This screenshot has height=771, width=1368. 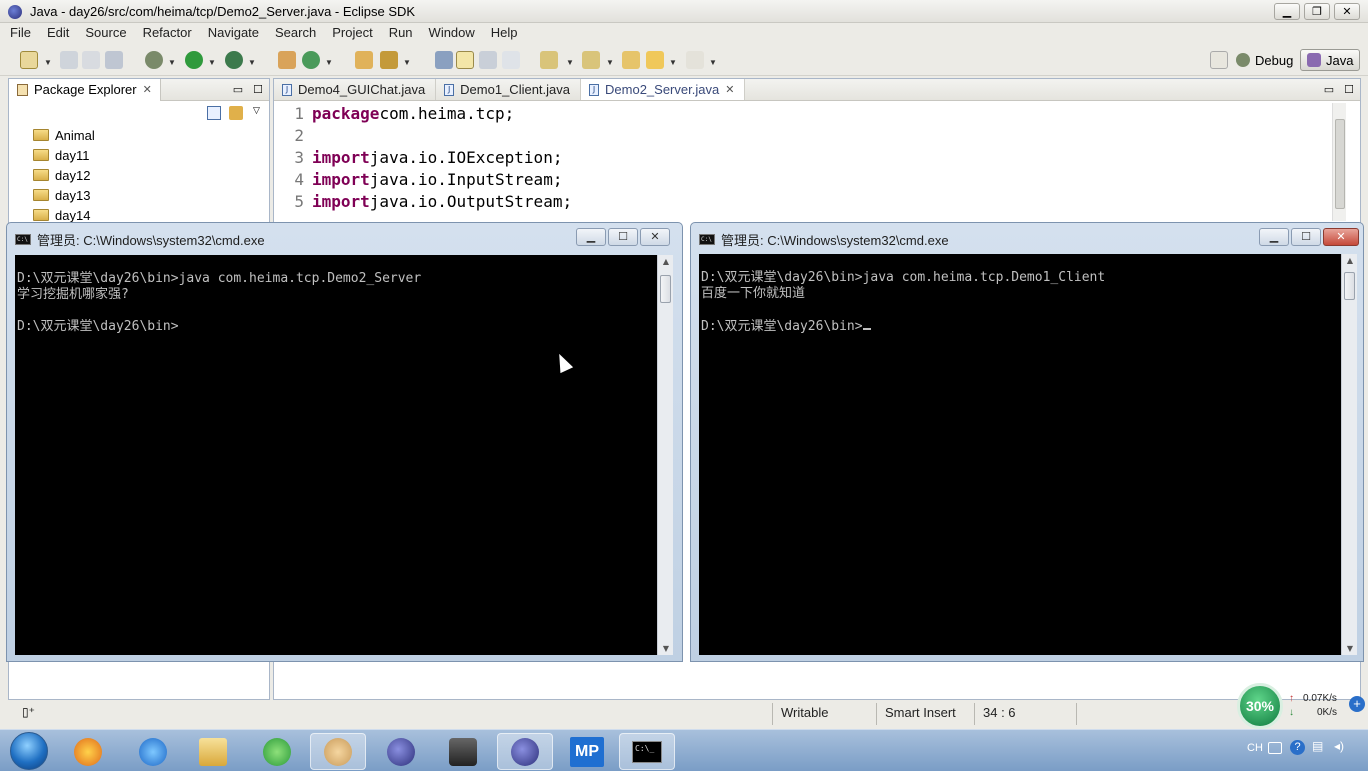 I want to click on menu-navigate: Navigate, so click(x=231, y=33).